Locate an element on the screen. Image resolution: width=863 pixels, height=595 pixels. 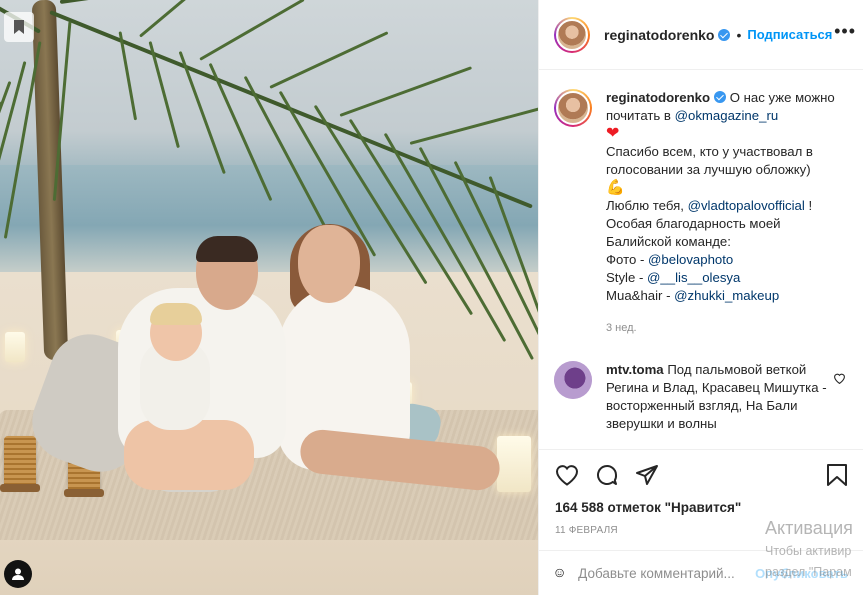
mention-link: @vladtopalovofficial is located at coordinates (746, 205).